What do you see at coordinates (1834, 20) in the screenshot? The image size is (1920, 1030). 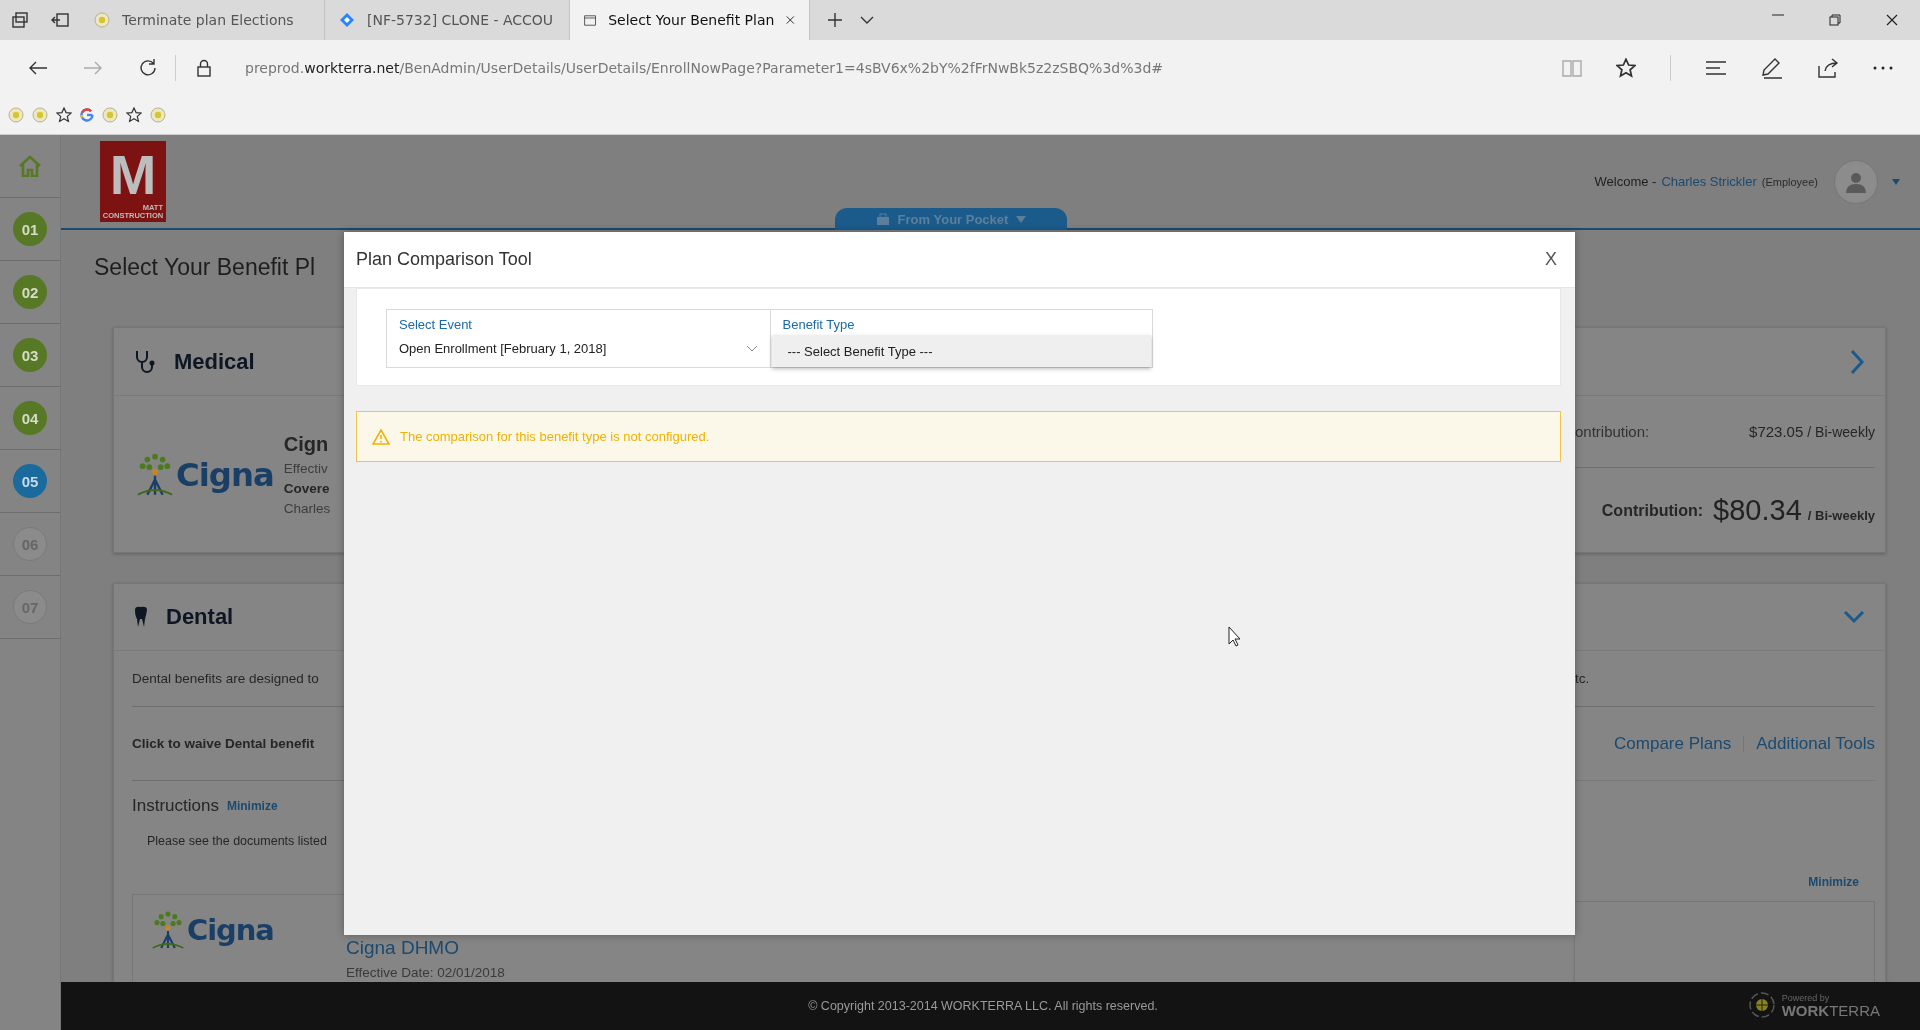 I see `restore-icon` at bounding box center [1834, 20].